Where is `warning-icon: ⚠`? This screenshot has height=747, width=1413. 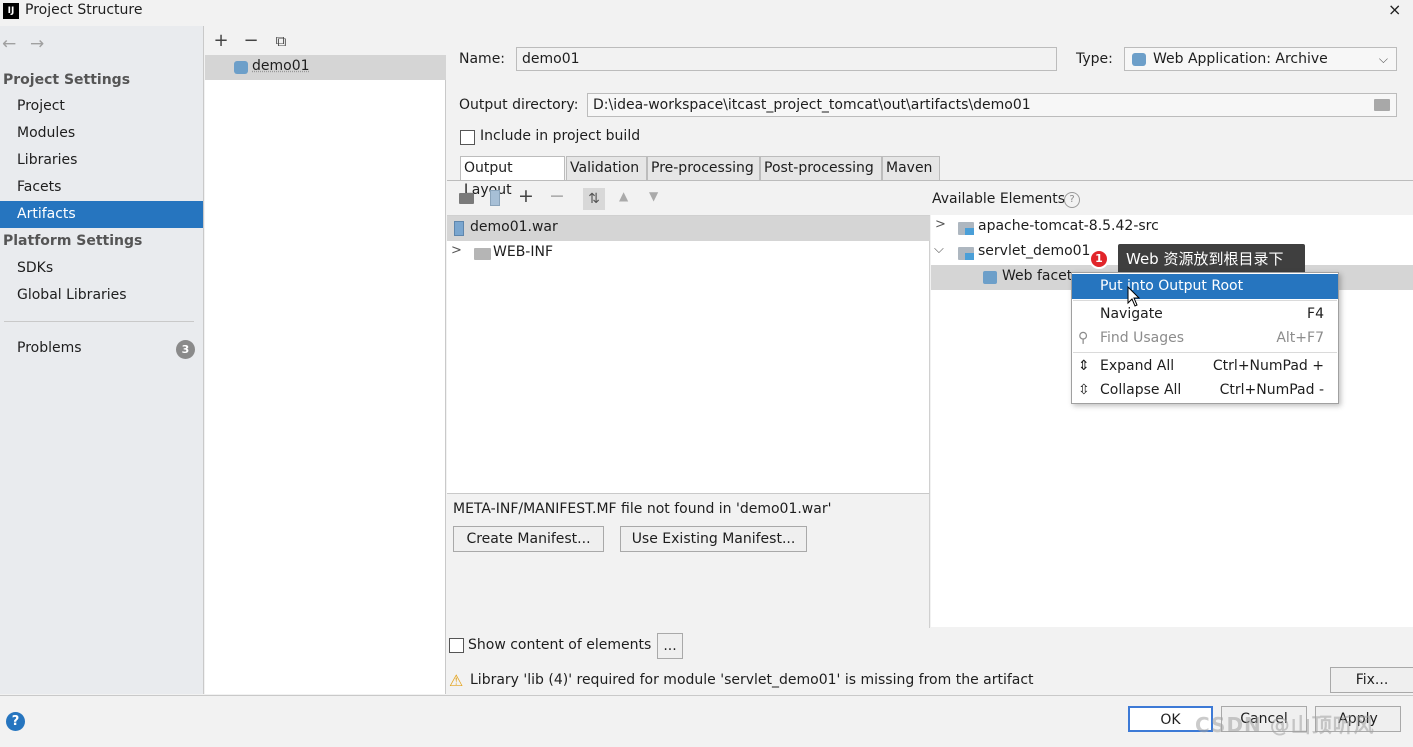 warning-icon: ⚠ is located at coordinates (456, 680).